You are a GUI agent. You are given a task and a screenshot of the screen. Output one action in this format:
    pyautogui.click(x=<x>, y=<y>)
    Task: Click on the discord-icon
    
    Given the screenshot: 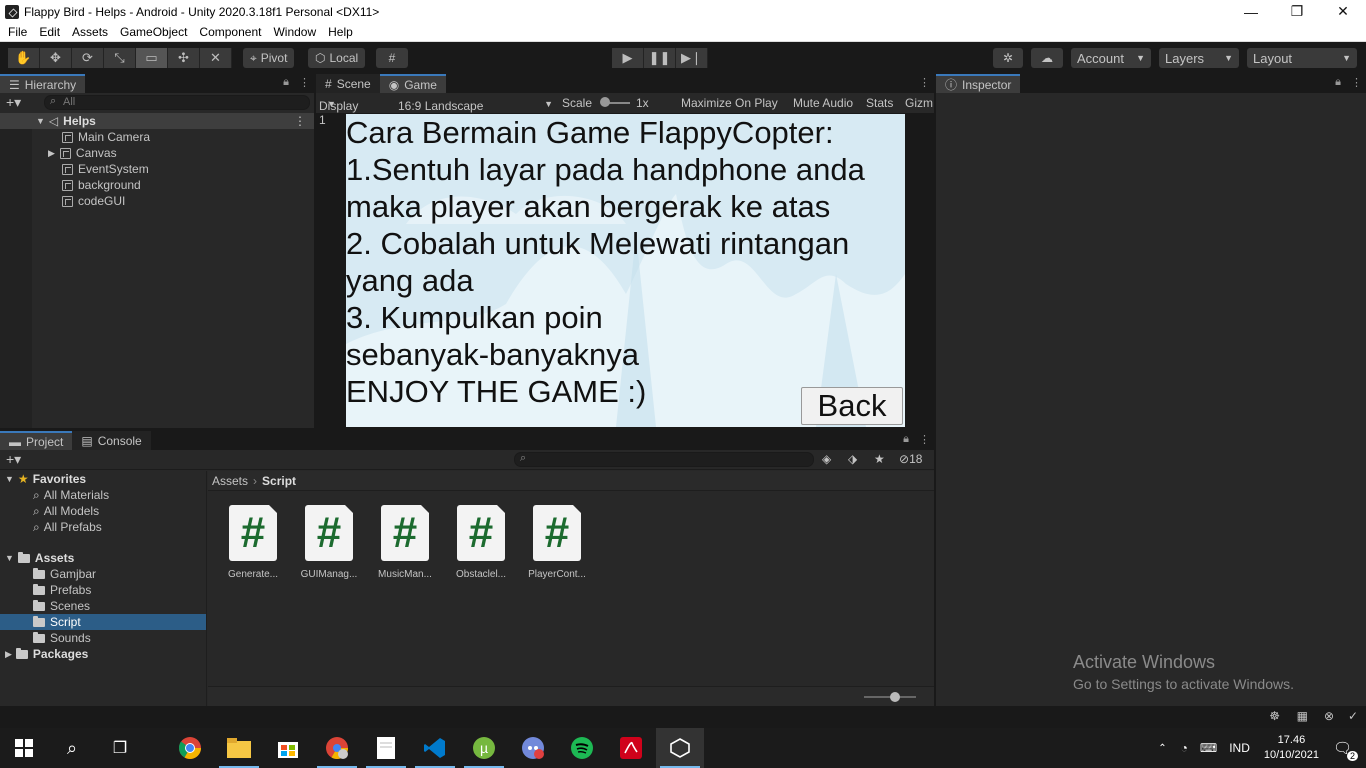 What is the action you would take?
    pyautogui.click(x=533, y=748)
    